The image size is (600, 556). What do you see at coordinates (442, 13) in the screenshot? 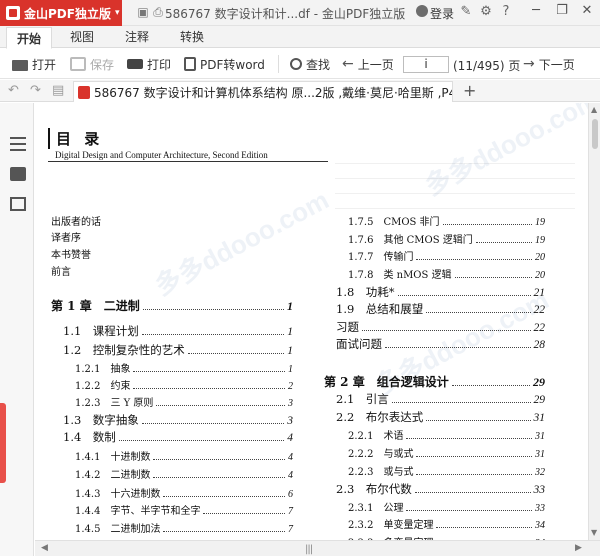
I see `login-link: 登录` at bounding box center [442, 13].